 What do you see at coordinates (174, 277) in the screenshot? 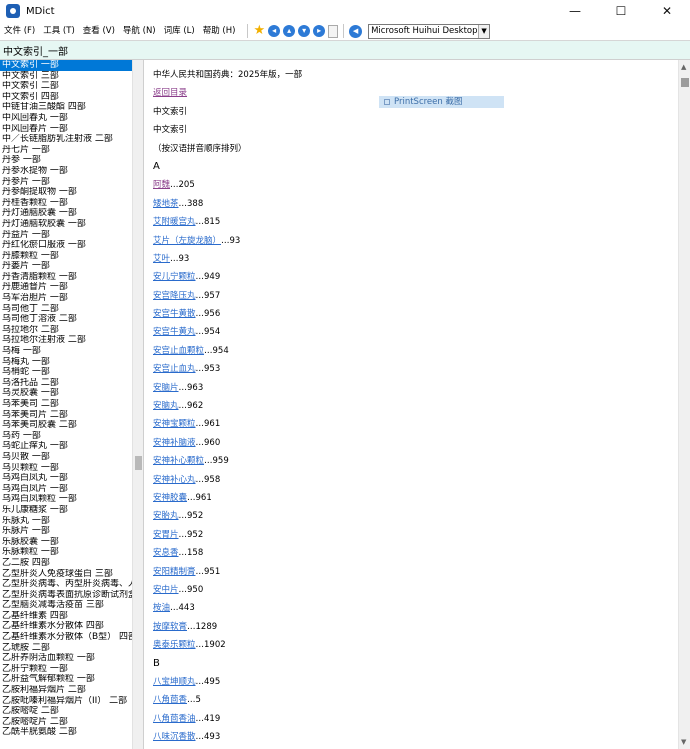
I see `entry-link: 安儿宁颗粒` at bounding box center [174, 277].